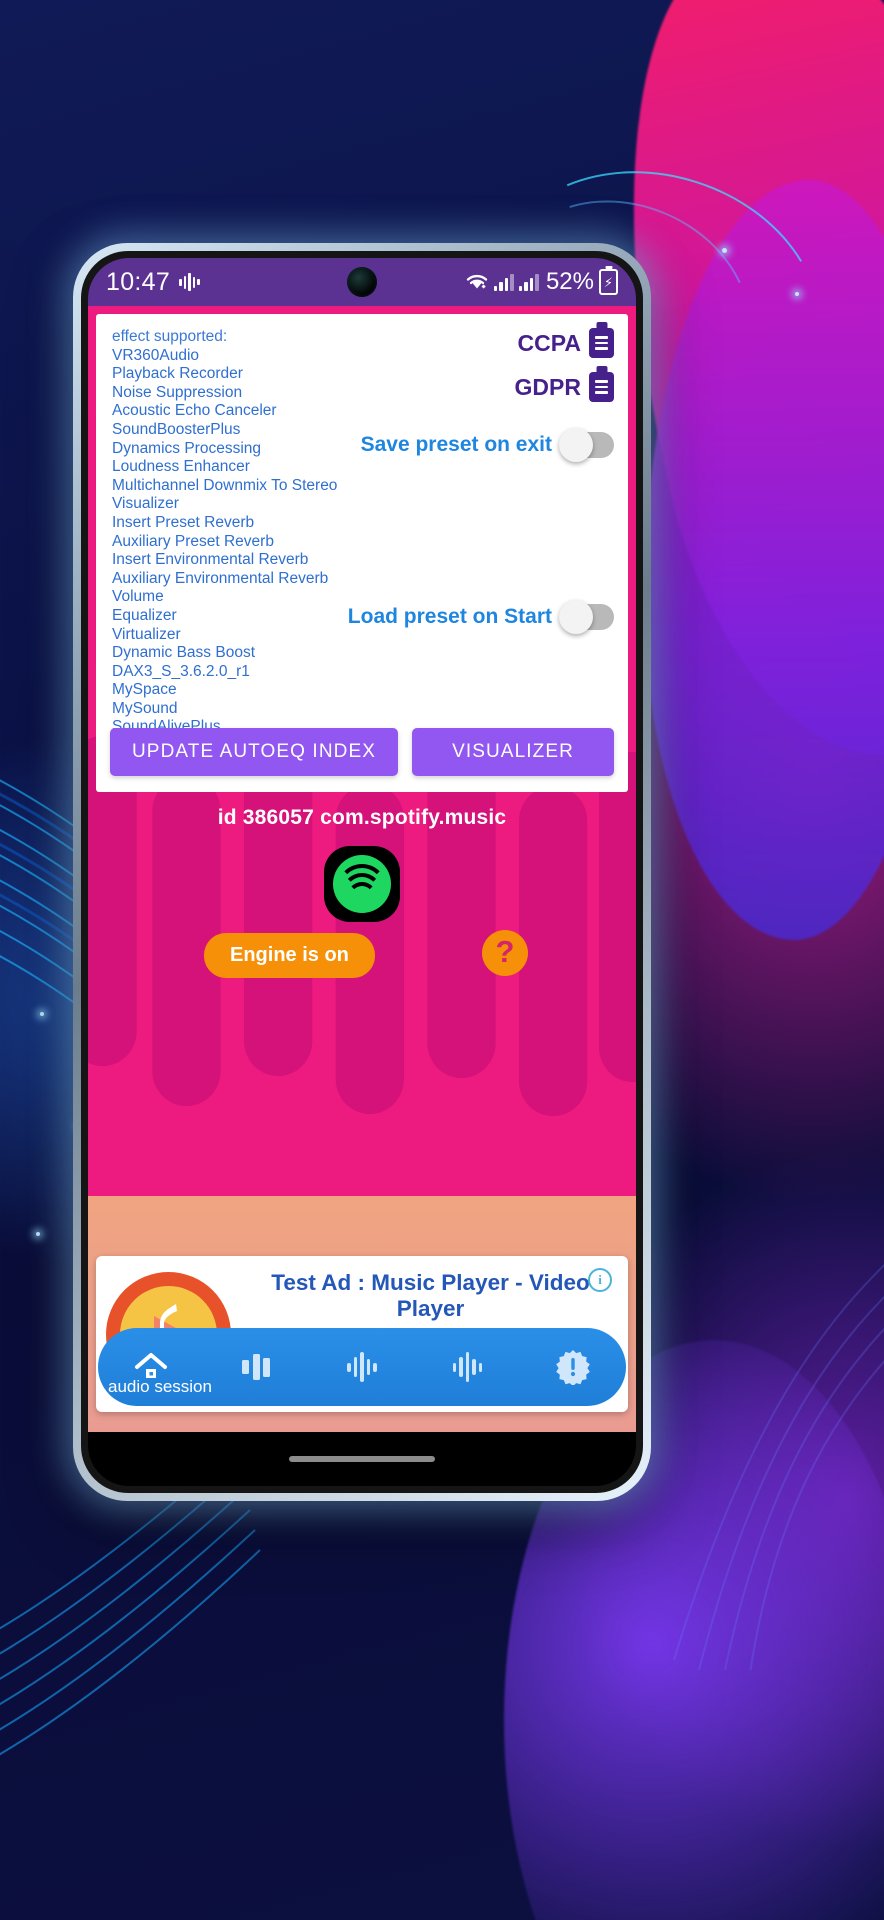  Describe the element at coordinates (477, 281) in the screenshot. I see `wifi-icon` at that location.